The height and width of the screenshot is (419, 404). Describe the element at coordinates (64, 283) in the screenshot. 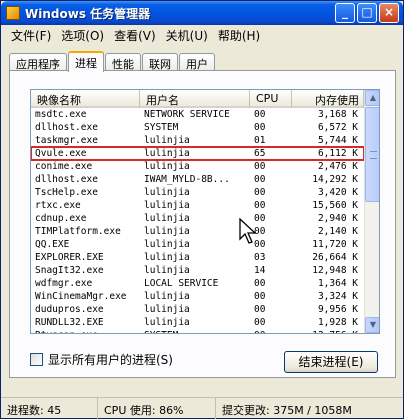

I see `process-image-name: wdfmgr.exe` at that location.